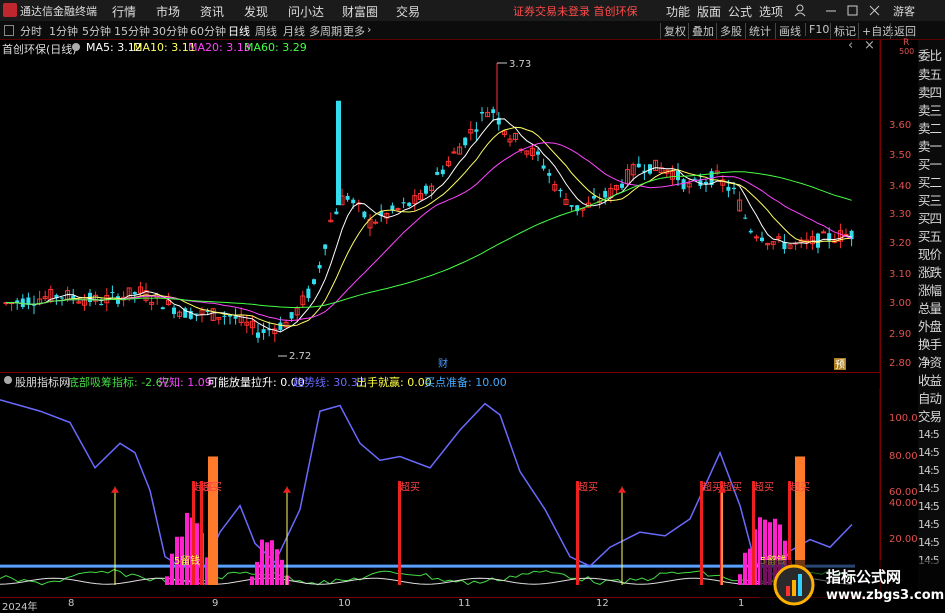 This screenshot has width=945, height=613. Describe the element at coordinates (31, 31) in the screenshot. I see `period-fenshi: 分时` at that location.